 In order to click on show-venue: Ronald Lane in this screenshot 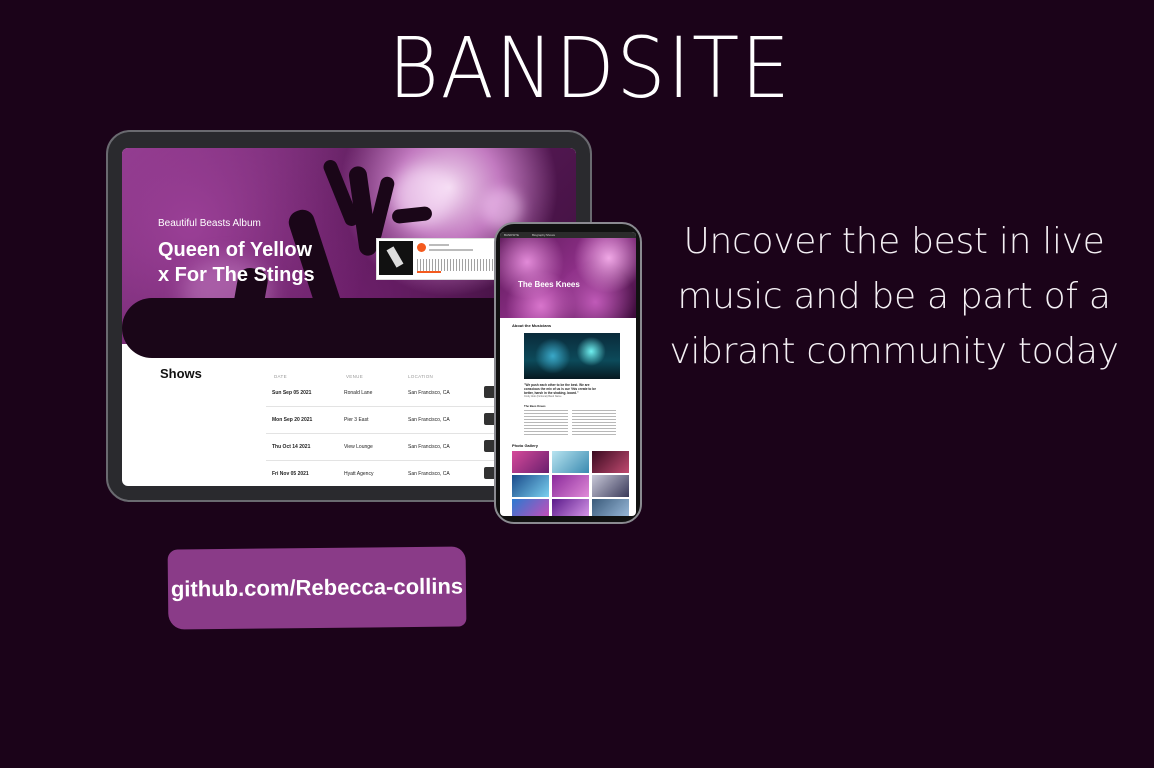, I will do `click(358, 393)`.